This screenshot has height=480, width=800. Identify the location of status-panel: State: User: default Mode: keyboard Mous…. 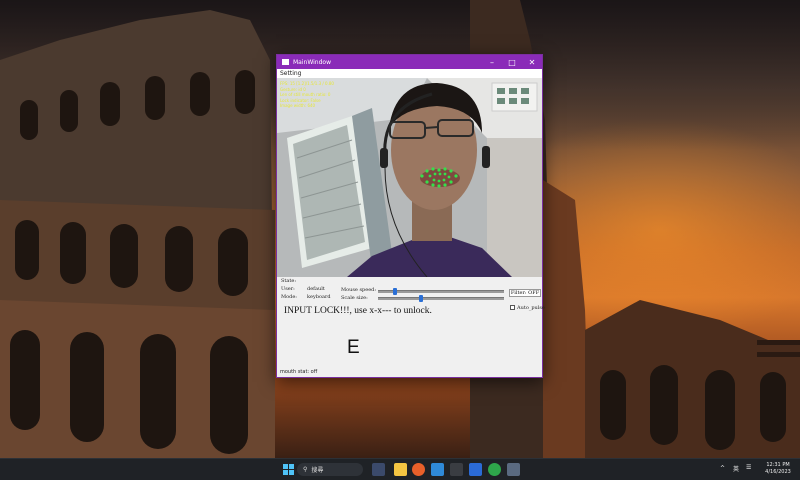
(412, 323).